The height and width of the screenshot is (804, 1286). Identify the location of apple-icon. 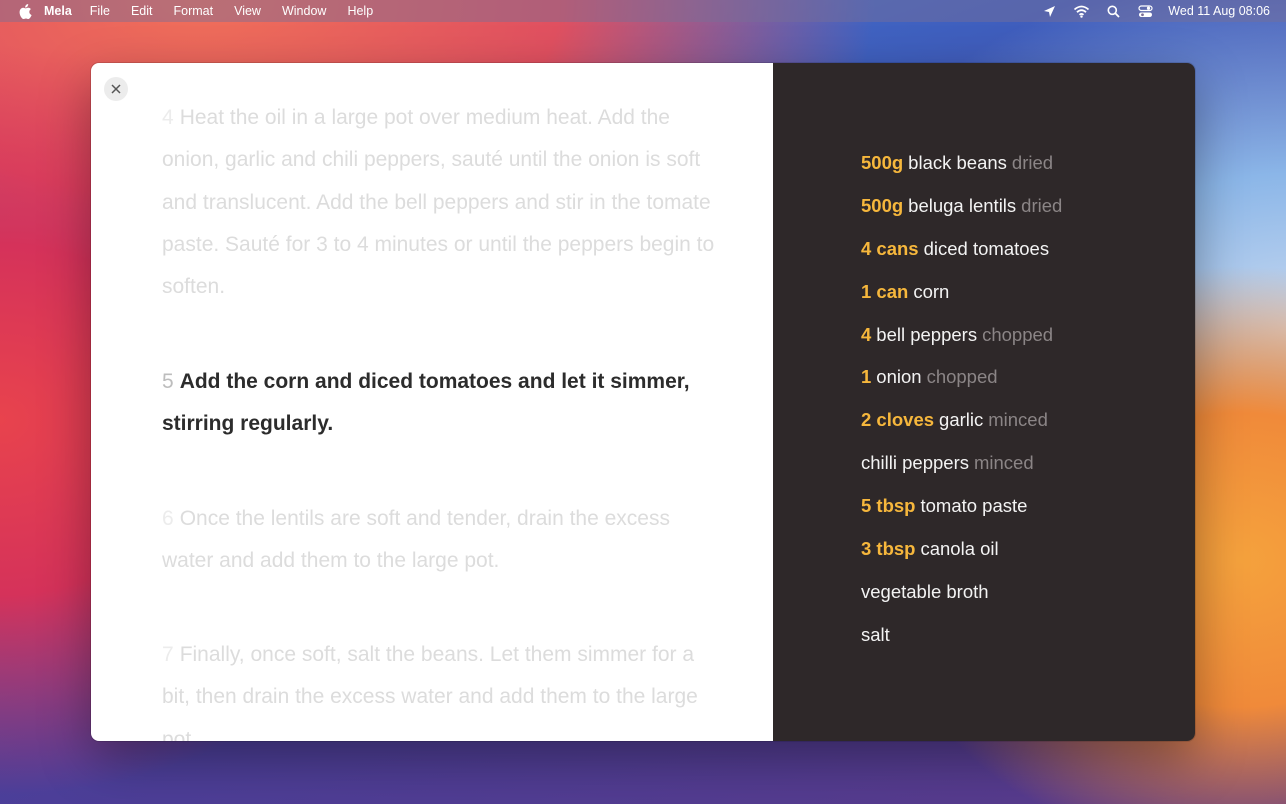
(25, 11).